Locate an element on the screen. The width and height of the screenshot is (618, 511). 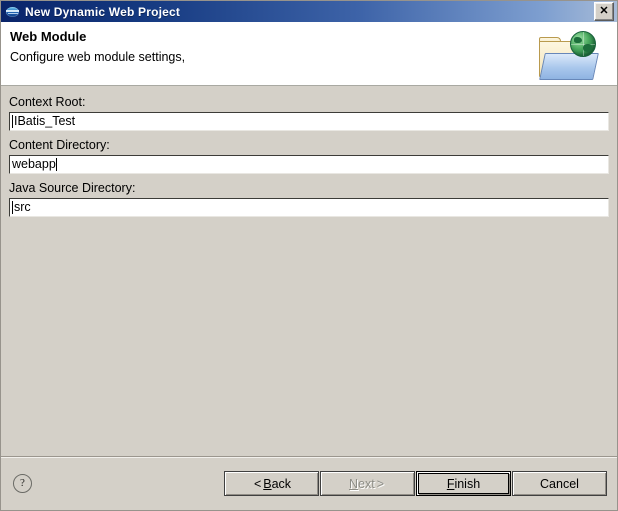
content-directory-label: Content Directory: is located at coordinates (59, 145).